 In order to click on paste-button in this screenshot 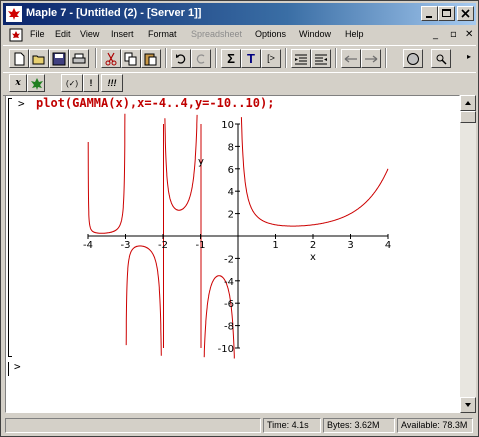, I will do `click(151, 58)`.